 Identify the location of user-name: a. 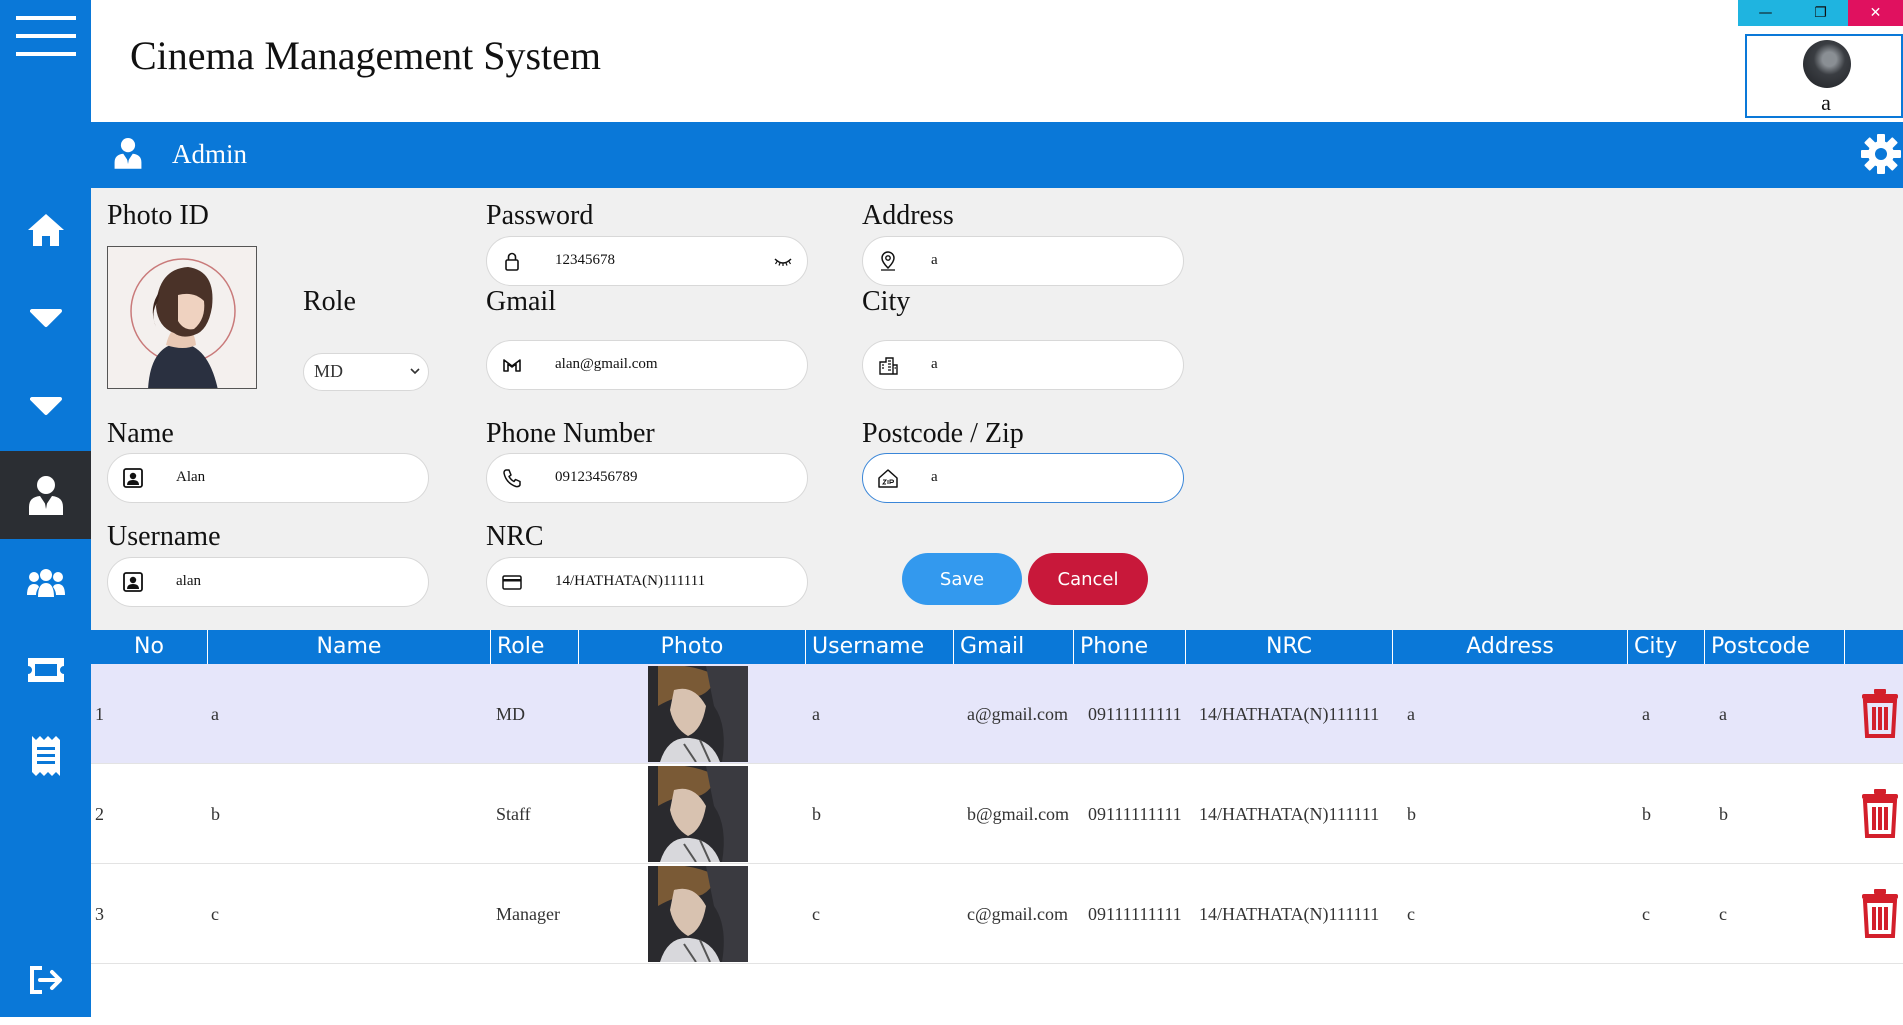
(1826, 102).